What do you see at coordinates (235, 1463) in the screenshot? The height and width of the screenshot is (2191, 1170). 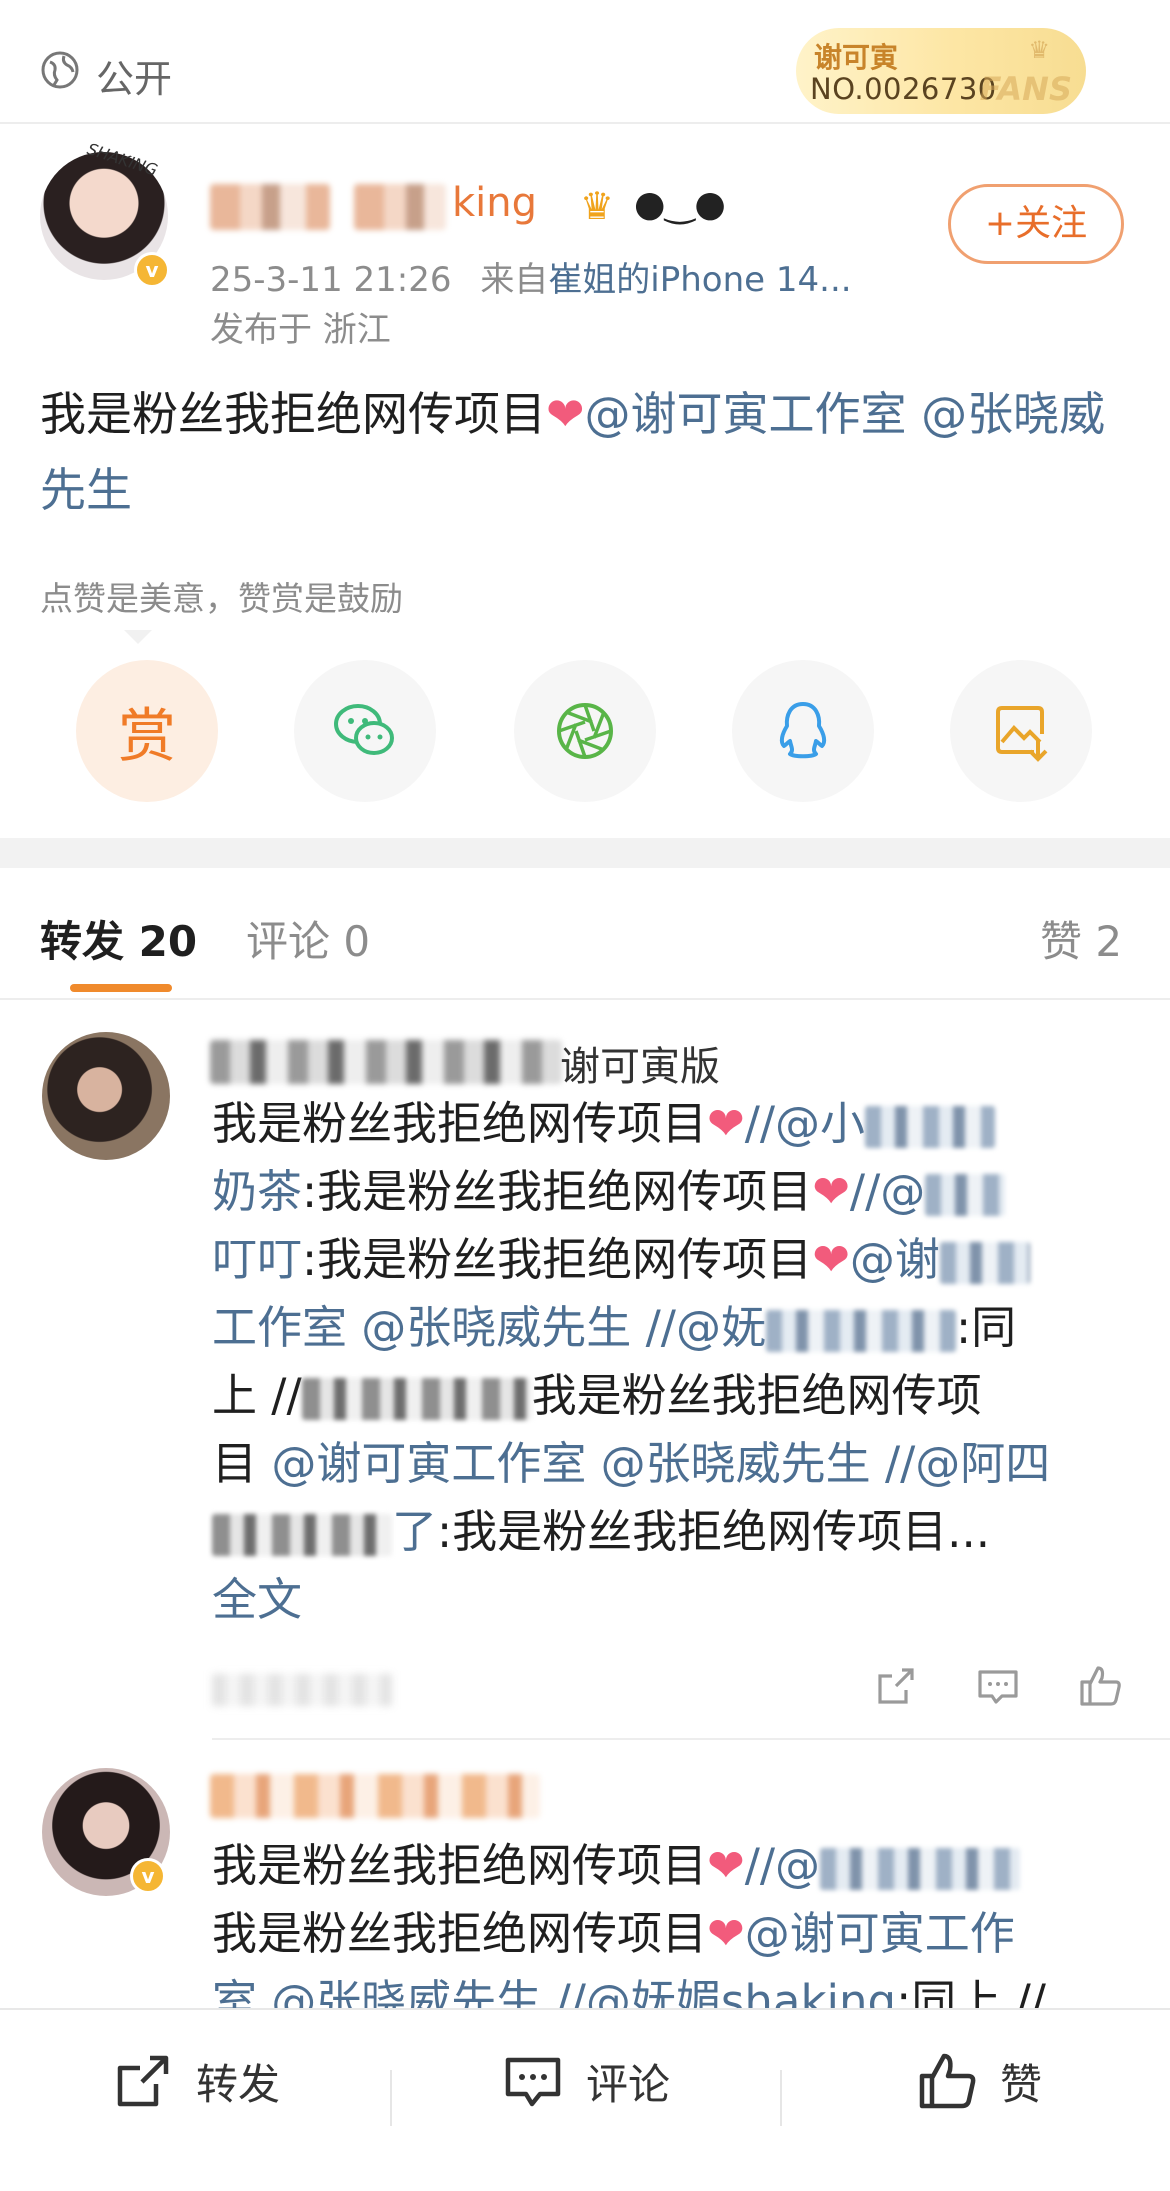 I see `repost-segment: 目` at bounding box center [235, 1463].